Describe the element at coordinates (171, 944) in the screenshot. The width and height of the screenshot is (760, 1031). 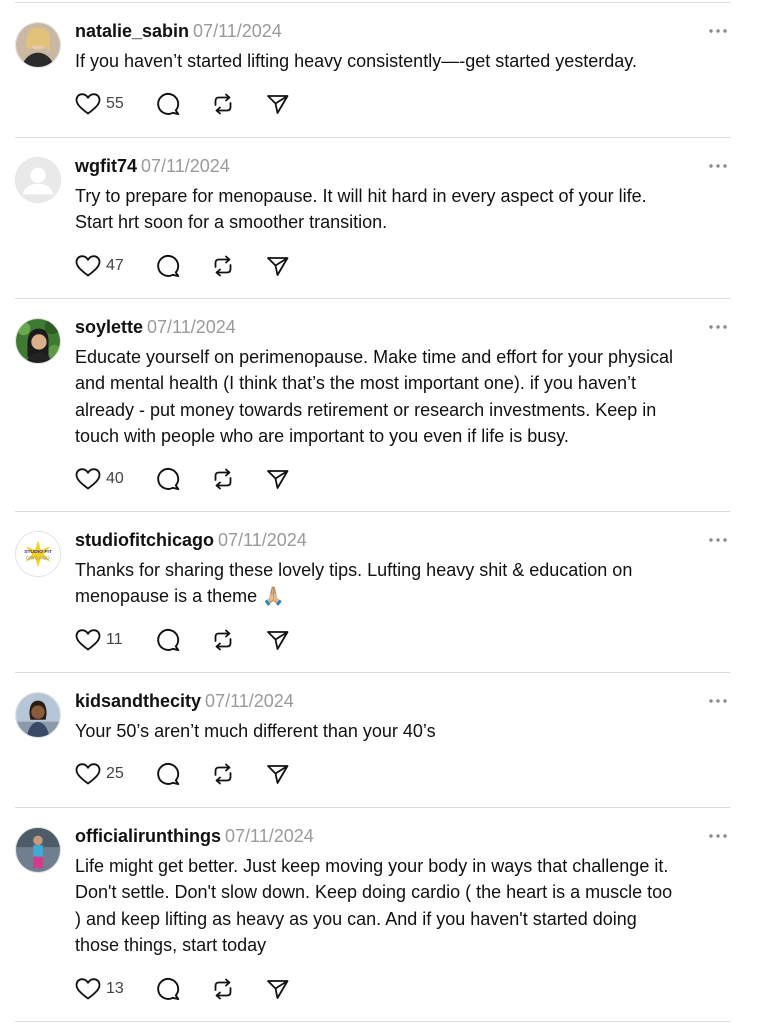
I see `text-line: those things, start today` at that location.